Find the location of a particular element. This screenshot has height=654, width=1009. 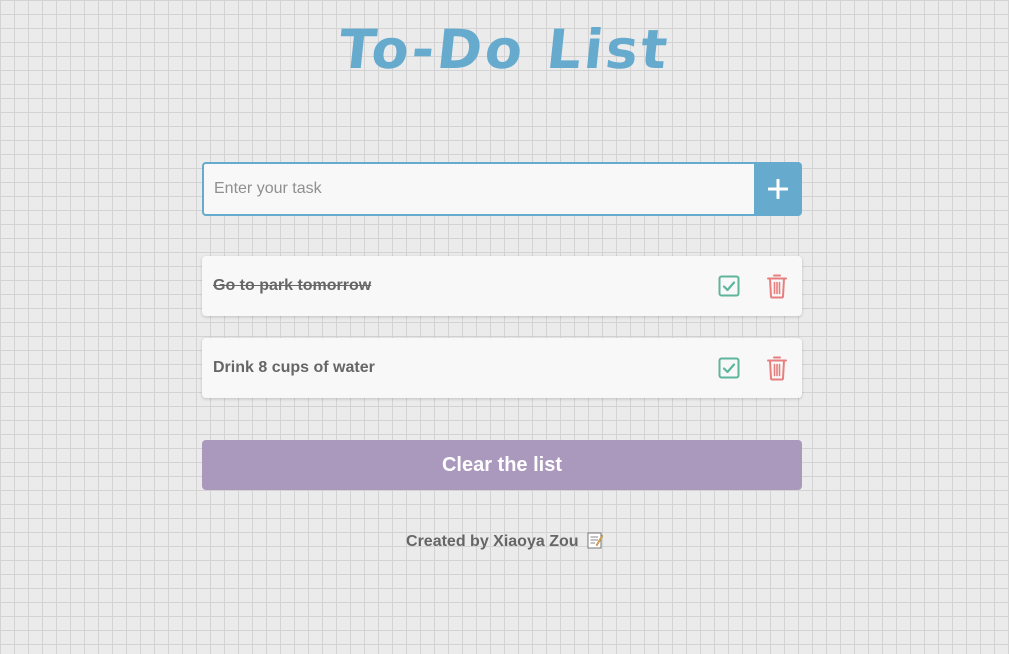

footer-credit: Created by Xiaoya Zou is located at coordinates (504, 541).